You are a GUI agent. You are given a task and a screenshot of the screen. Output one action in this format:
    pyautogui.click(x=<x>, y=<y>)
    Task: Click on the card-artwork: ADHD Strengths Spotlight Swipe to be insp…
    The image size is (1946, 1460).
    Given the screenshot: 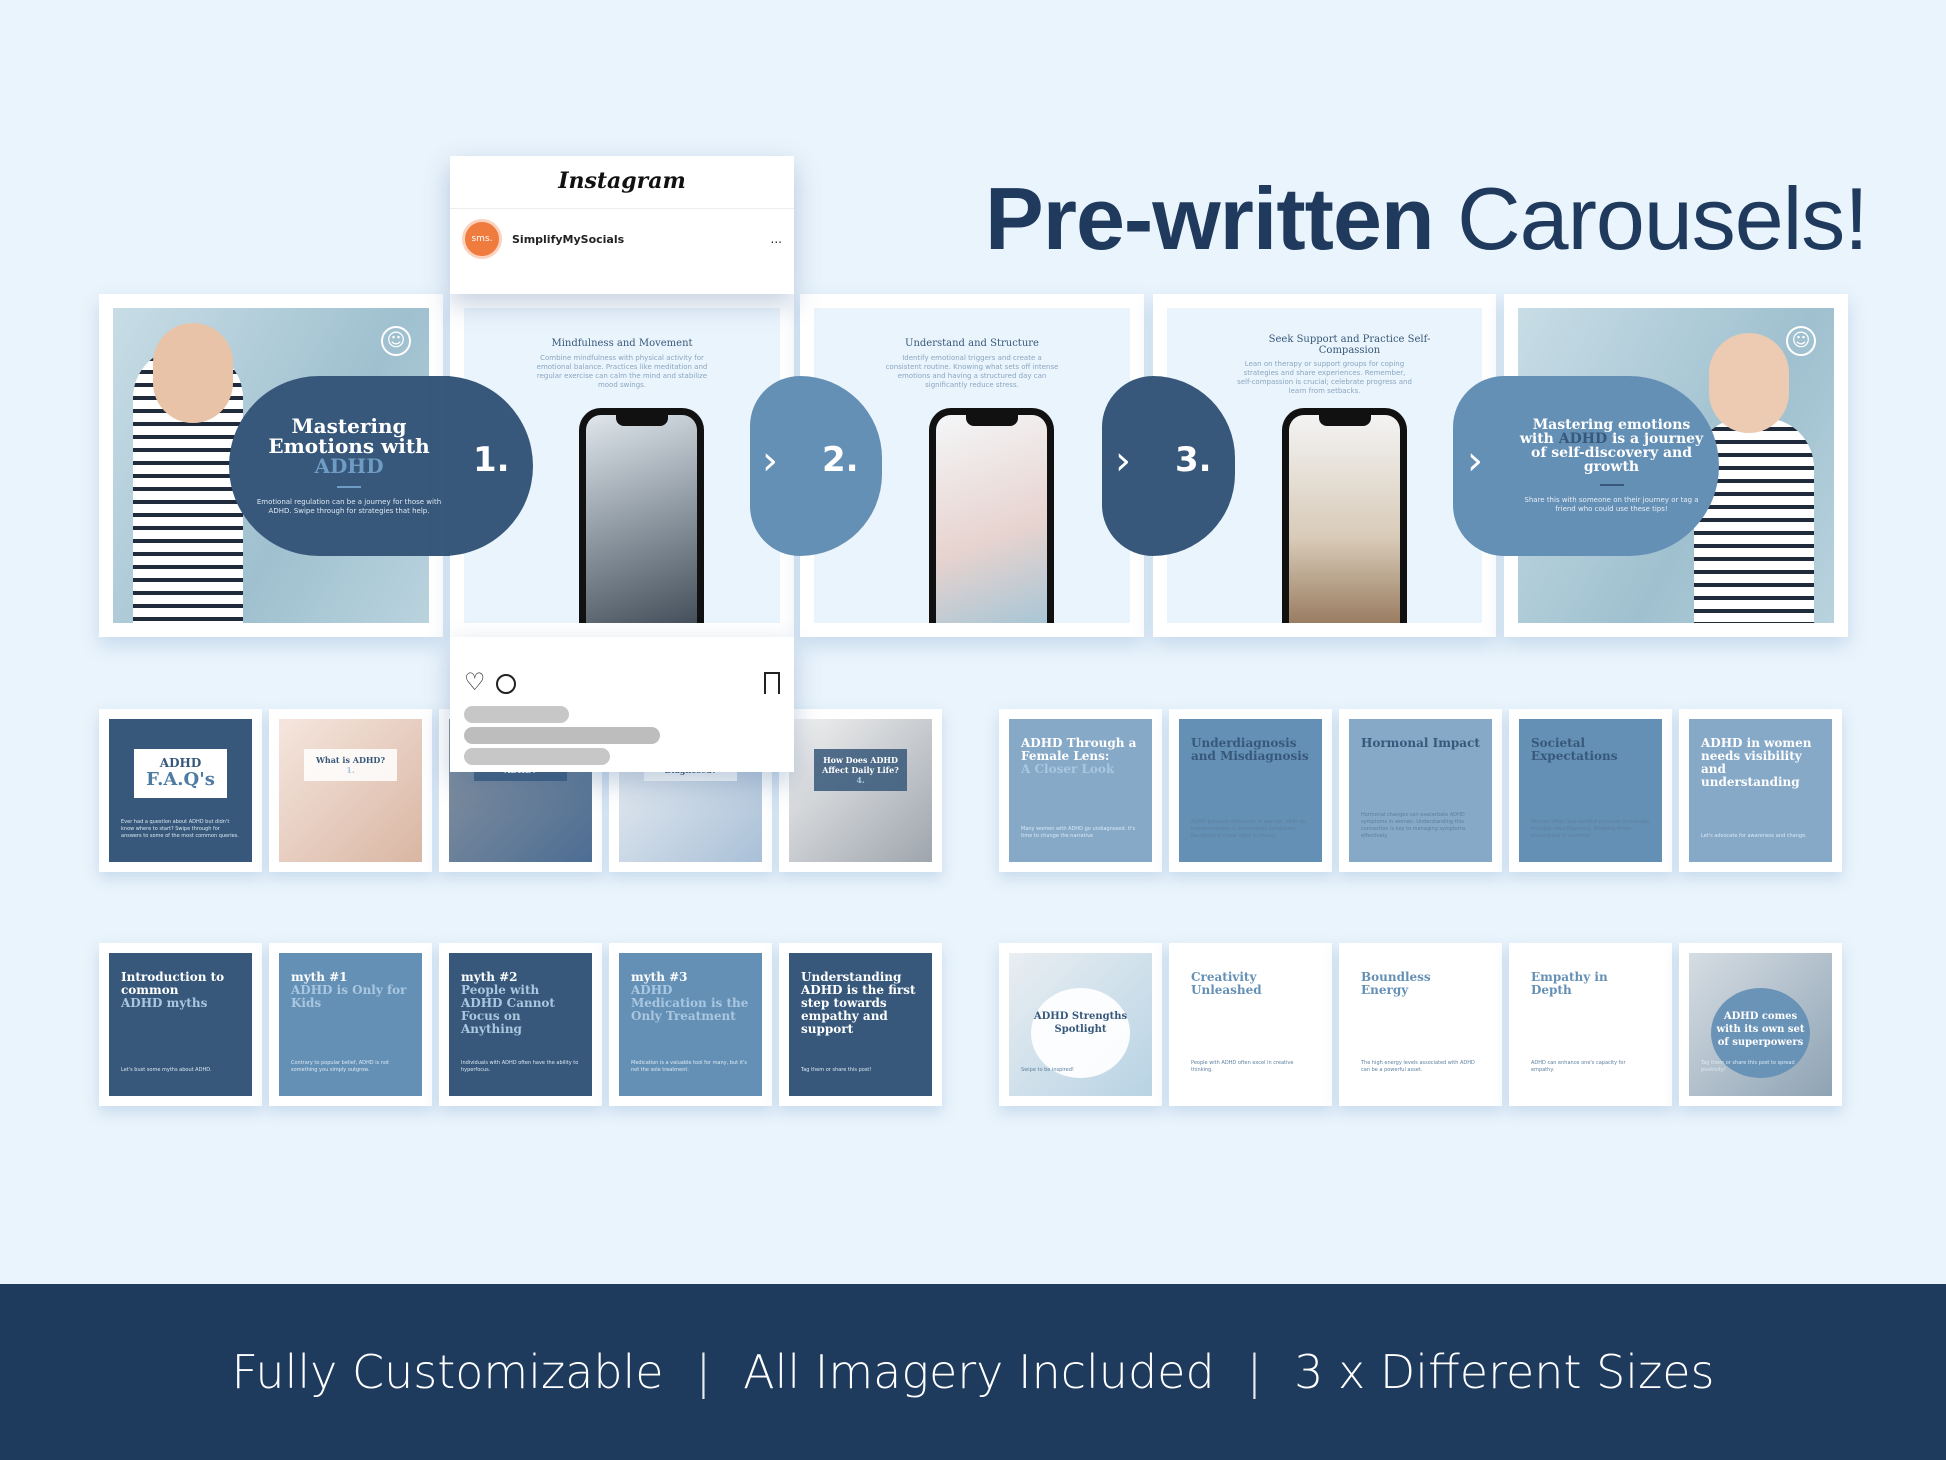 What is the action you would take?
    pyautogui.click(x=1080, y=1024)
    